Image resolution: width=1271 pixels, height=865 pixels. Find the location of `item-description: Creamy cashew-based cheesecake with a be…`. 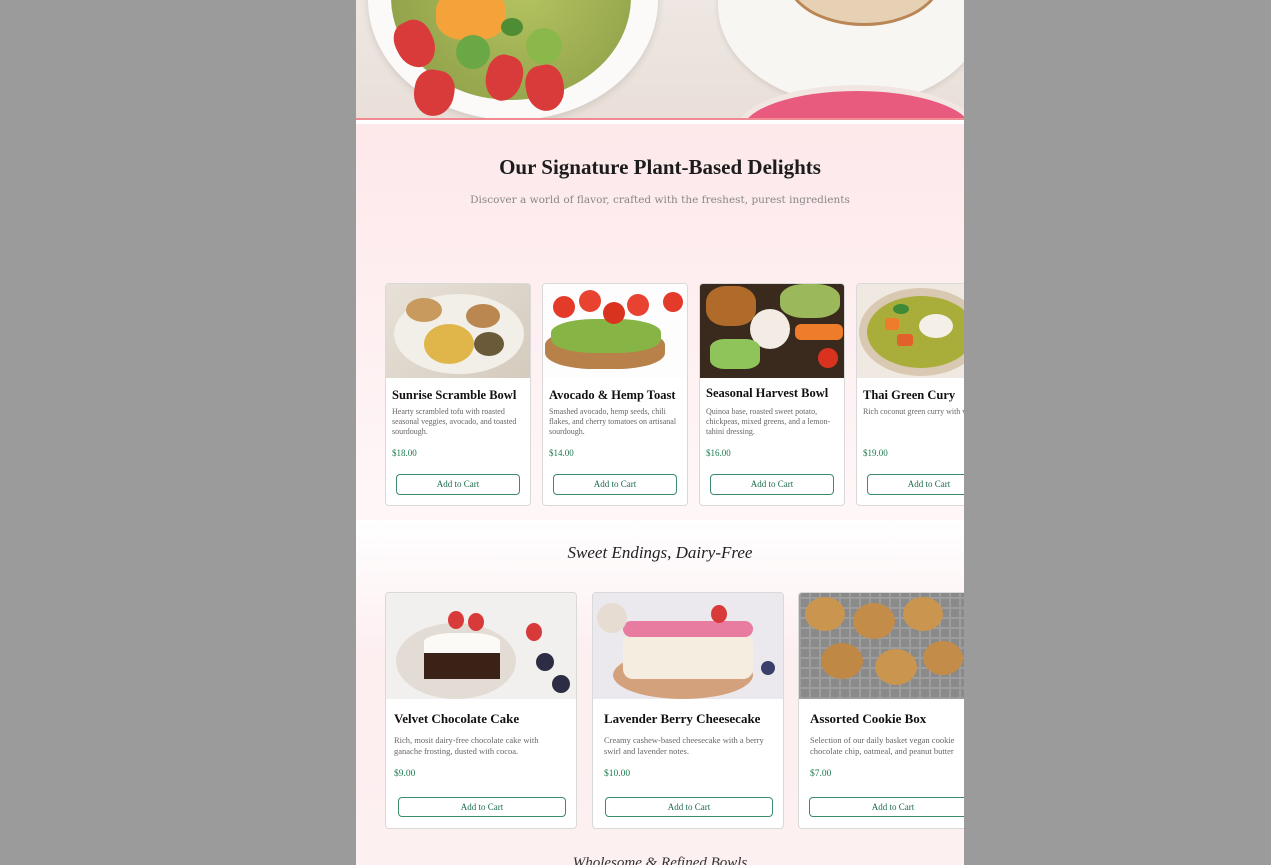

item-description: Creamy cashew-based cheesecake with a be… is located at coordinates (684, 745).